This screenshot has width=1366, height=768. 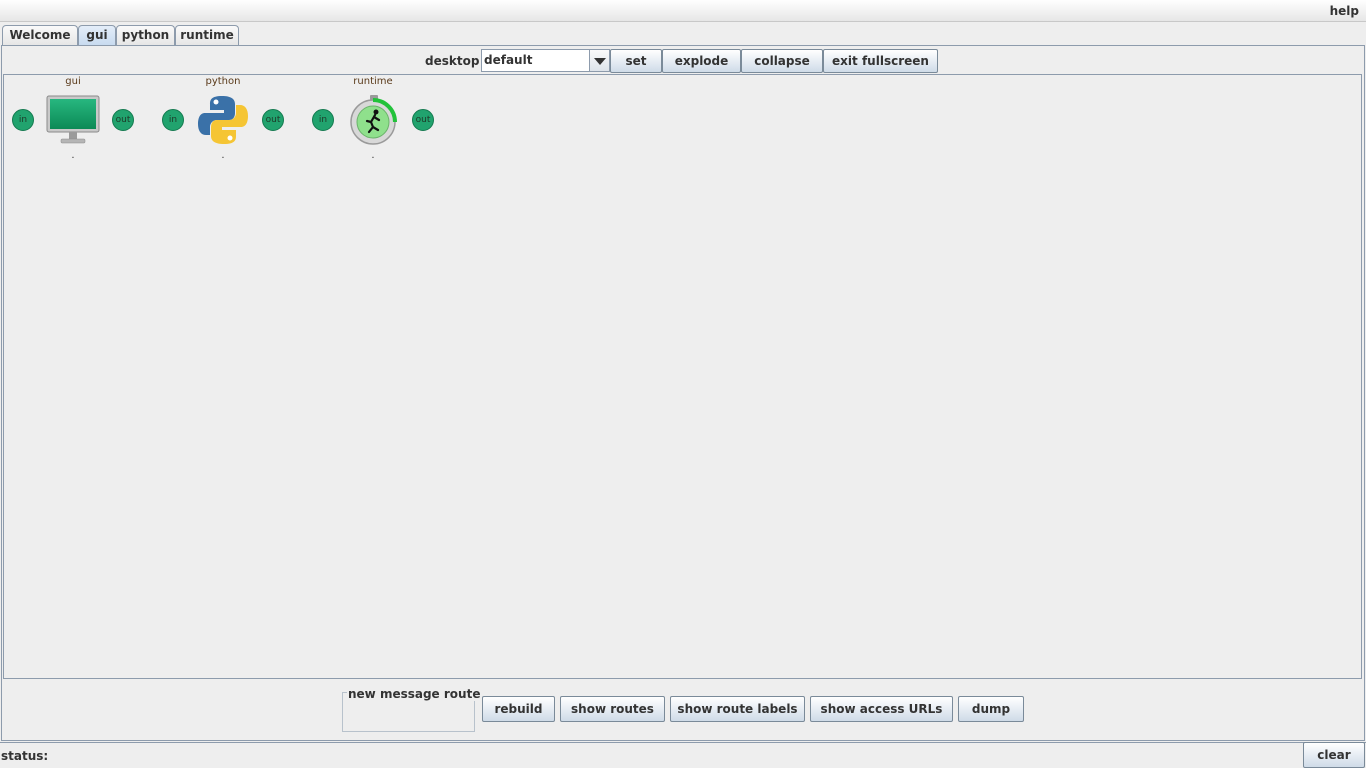 I want to click on monitor-icon, so click(x=73, y=120).